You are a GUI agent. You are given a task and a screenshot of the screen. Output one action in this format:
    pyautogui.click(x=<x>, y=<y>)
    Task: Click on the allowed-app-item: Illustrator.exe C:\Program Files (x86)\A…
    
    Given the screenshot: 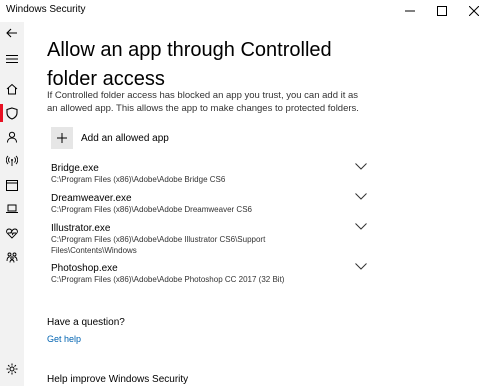 What is the action you would take?
    pyautogui.click(x=209, y=242)
    